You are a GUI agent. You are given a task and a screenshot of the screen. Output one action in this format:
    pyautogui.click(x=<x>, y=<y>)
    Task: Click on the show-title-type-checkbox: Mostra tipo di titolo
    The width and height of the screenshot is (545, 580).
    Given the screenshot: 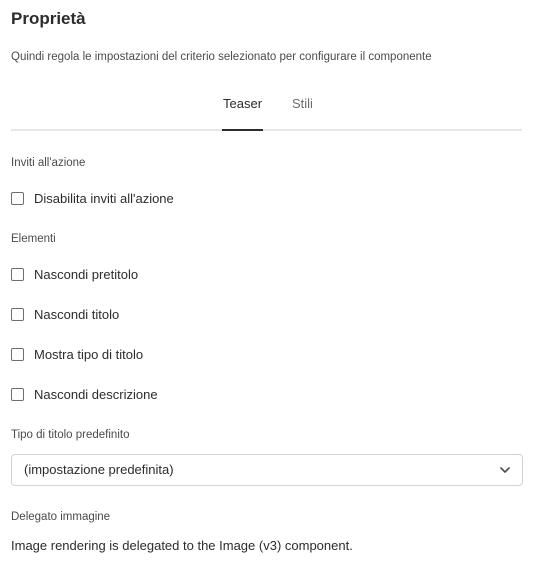 What is the action you would take?
    pyautogui.click(x=77, y=354)
    